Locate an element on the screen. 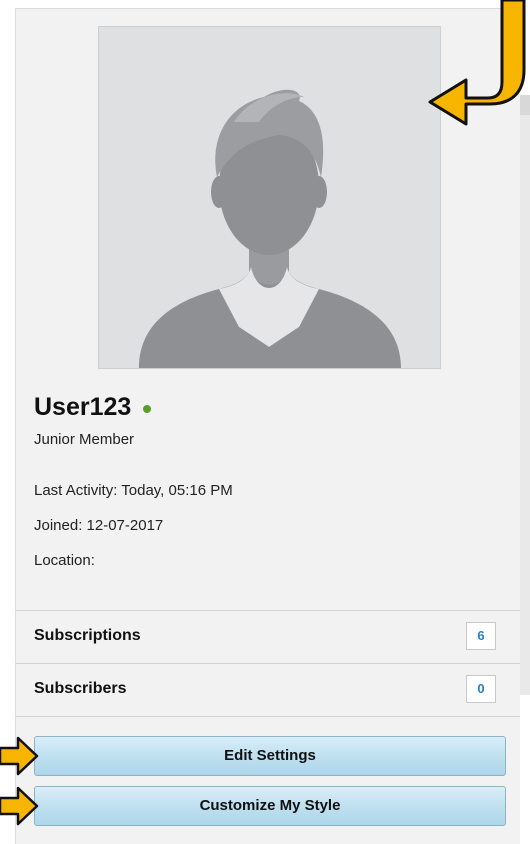 This screenshot has height=844, width=530. subscriptions-count: 6 is located at coordinates (481, 636).